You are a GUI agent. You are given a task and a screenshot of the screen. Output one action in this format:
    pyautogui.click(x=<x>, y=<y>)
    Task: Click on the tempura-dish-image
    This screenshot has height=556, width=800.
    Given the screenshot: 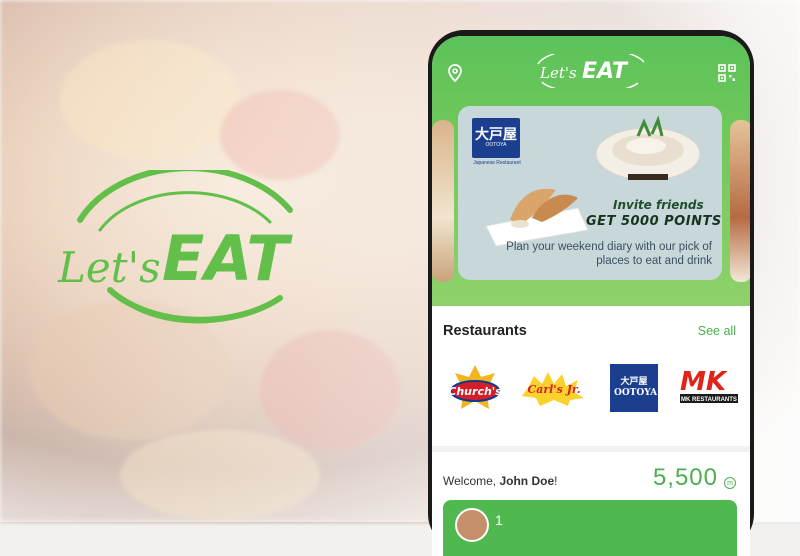 What is the action you would take?
    pyautogui.click(x=537, y=217)
    